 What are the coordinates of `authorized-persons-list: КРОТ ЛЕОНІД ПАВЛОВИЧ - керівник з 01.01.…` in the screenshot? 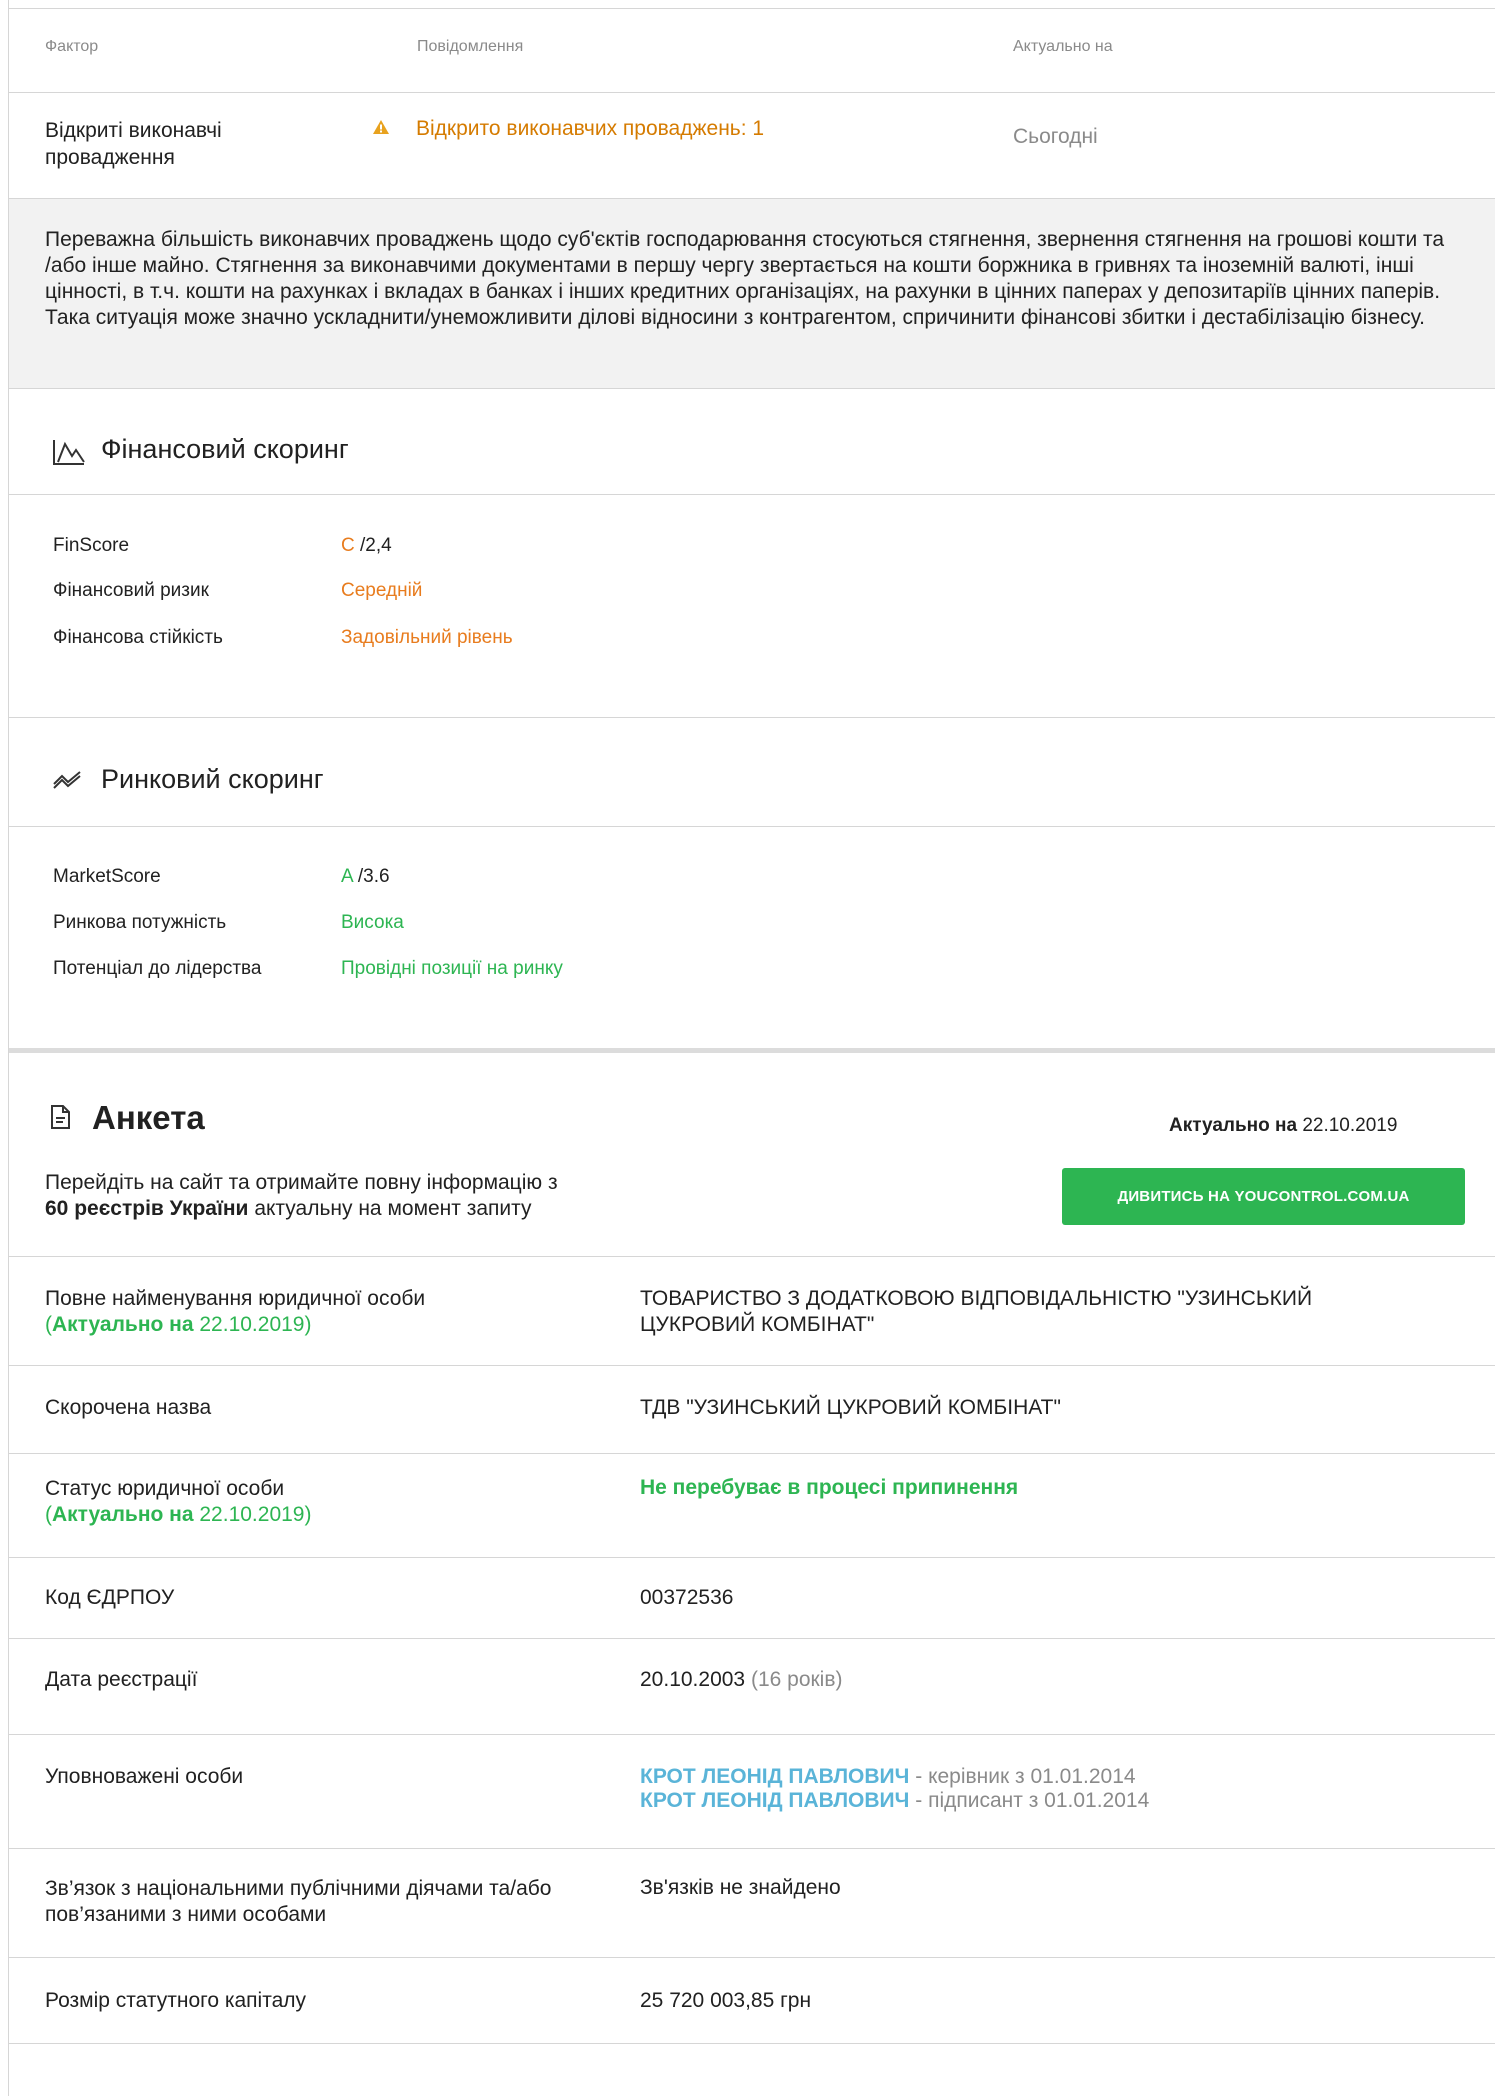 It's located at (894, 1789).